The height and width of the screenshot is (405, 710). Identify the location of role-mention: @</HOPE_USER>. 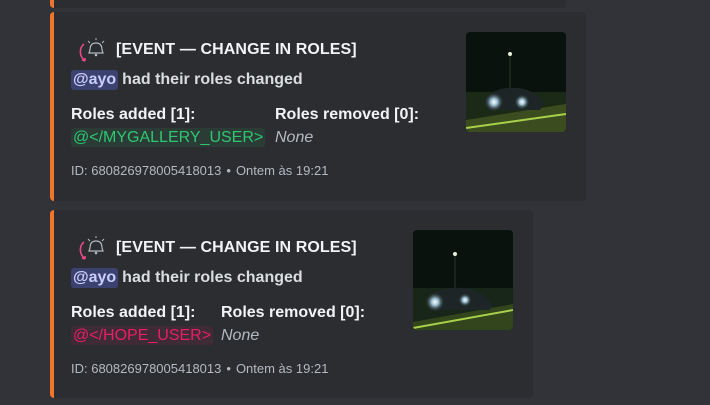
(142, 335).